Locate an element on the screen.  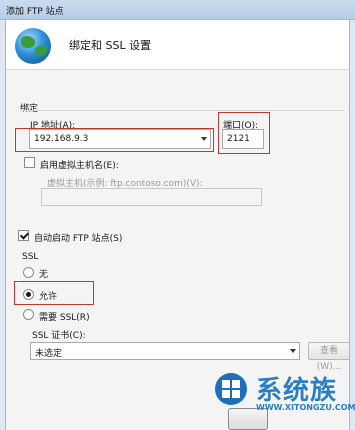
ssl-allow-highlight-box is located at coordinates (54, 293).